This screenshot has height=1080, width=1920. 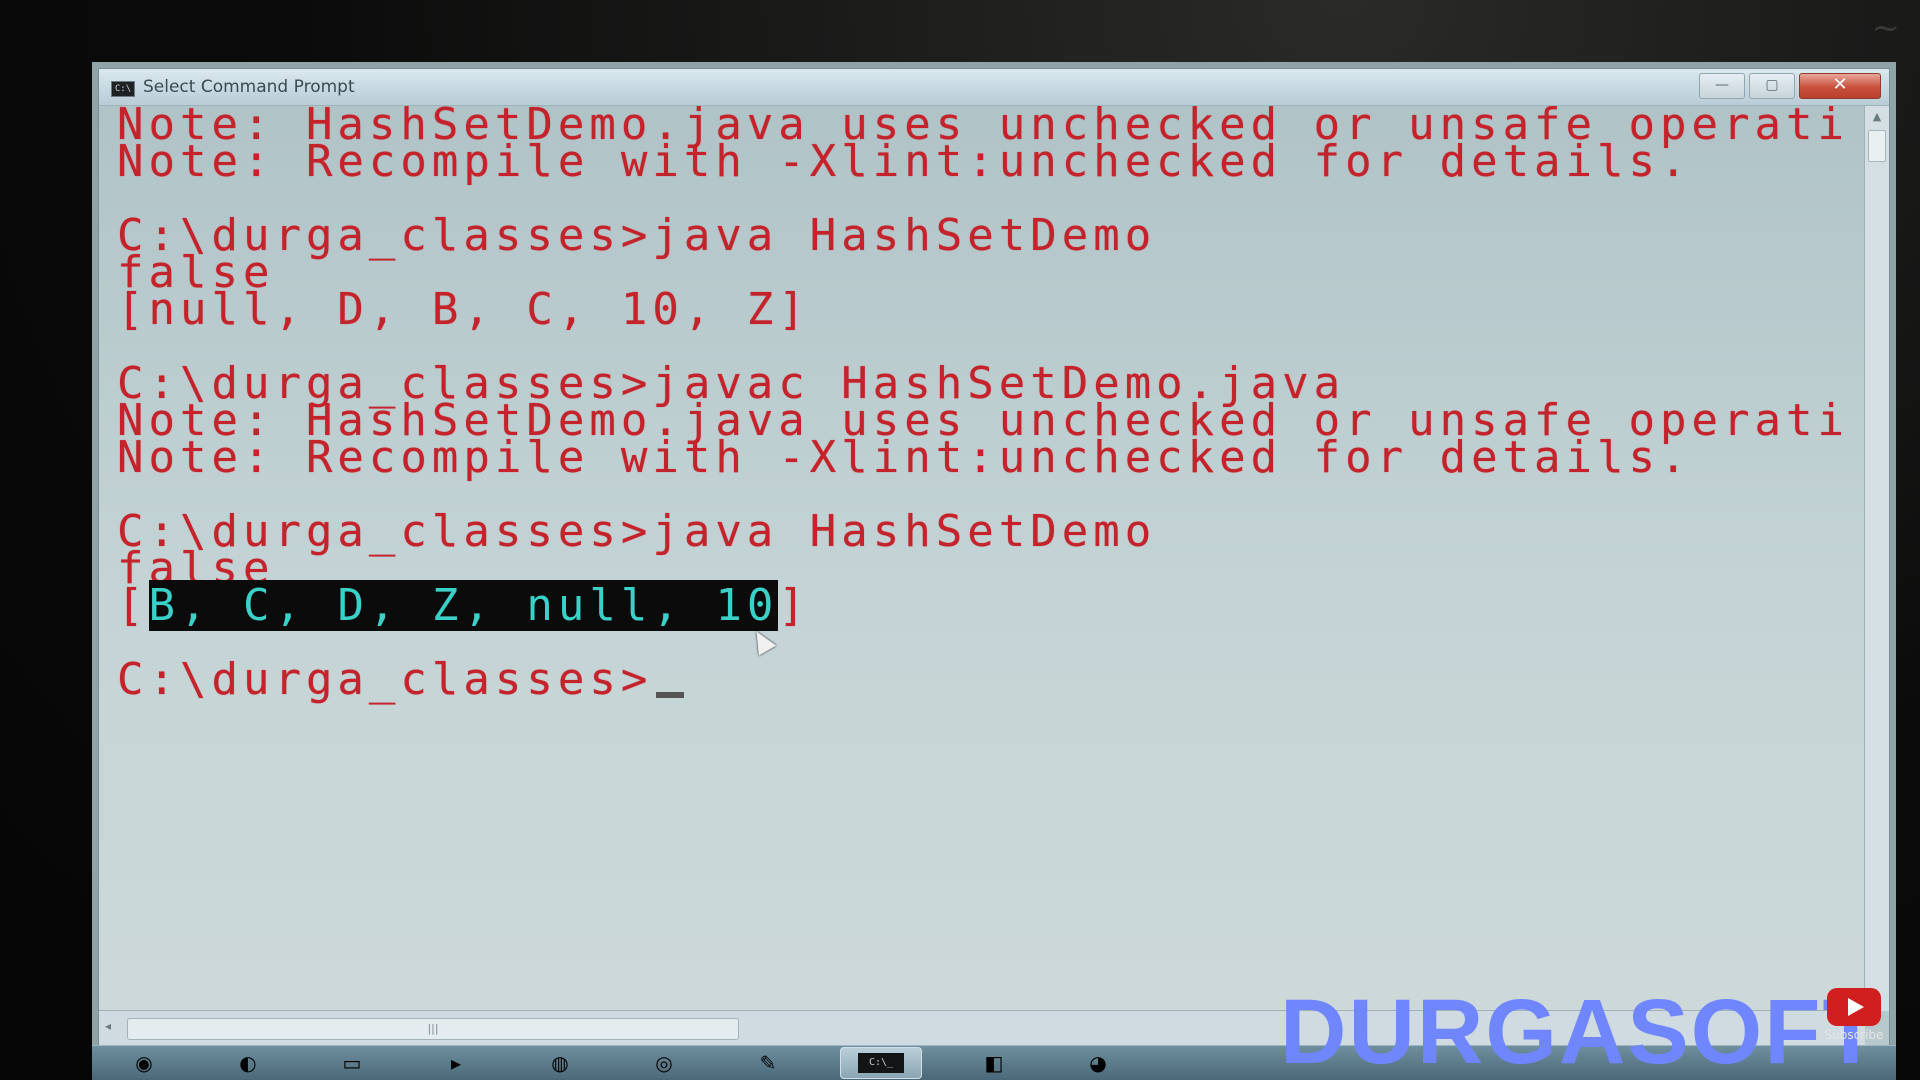 I want to click on subscribe-badge: Subscribe, so click(x=1854, y=1015).